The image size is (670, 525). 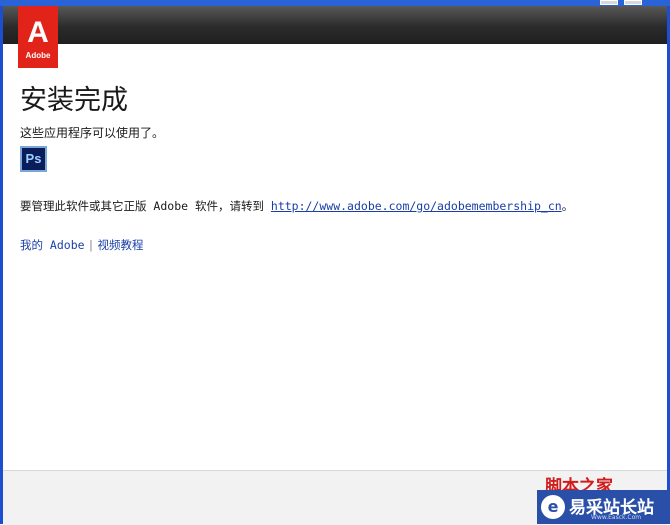 I want to click on adobe-logo-mark: A, so click(x=38, y=32).